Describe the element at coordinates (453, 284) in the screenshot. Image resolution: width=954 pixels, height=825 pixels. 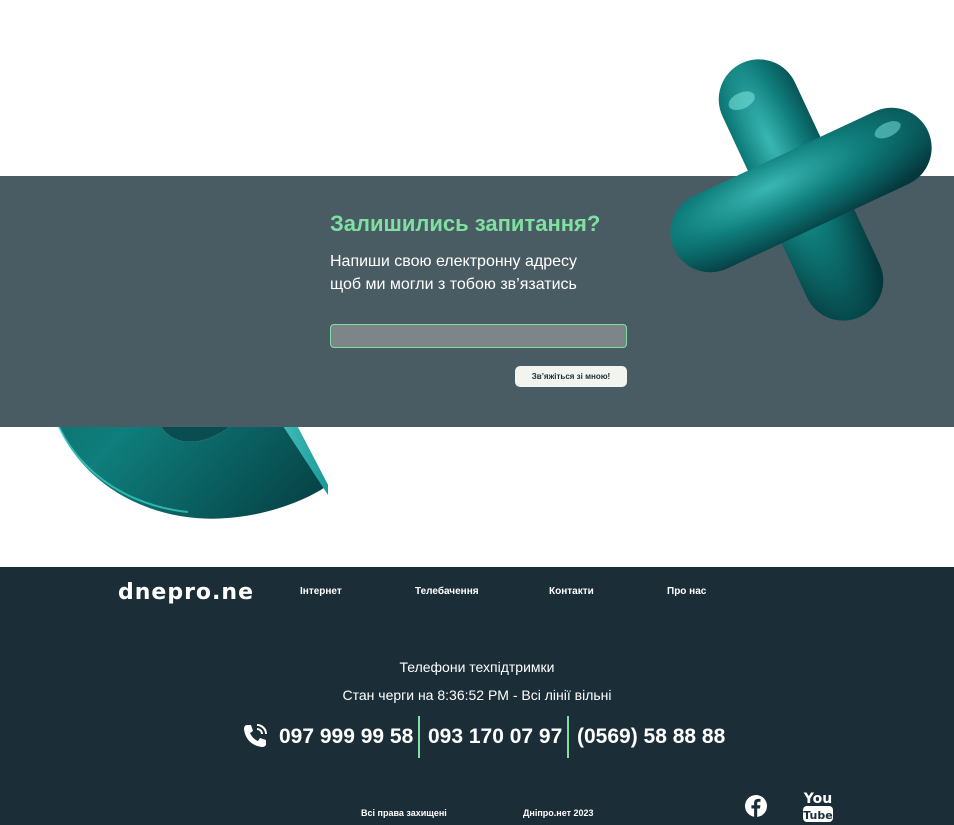
I see `contact-subtitle-line2: щоб ми могли з тобою зв’язатись` at that location.